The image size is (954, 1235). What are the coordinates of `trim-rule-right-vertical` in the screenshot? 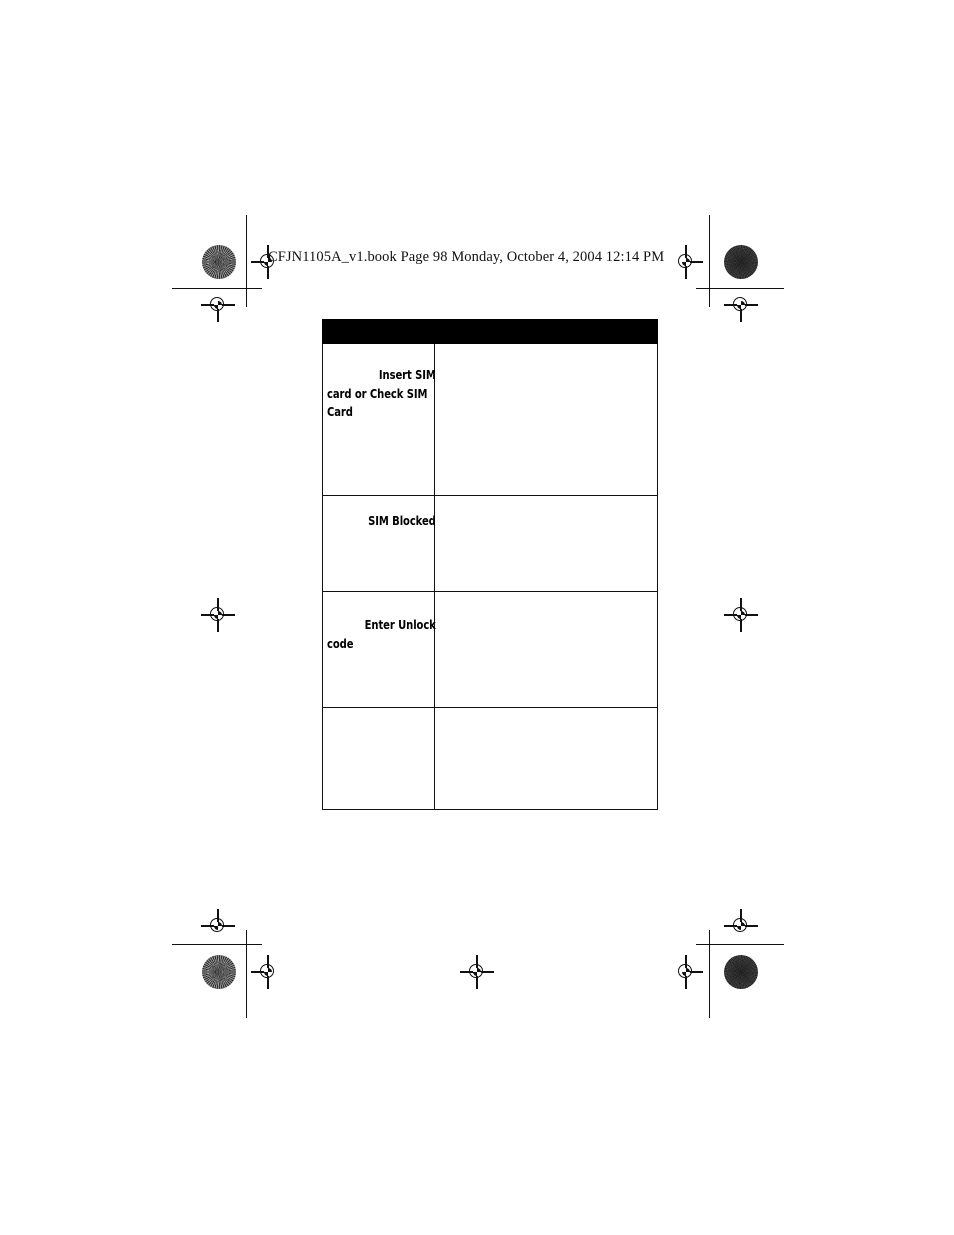 It's located at (710, 261).